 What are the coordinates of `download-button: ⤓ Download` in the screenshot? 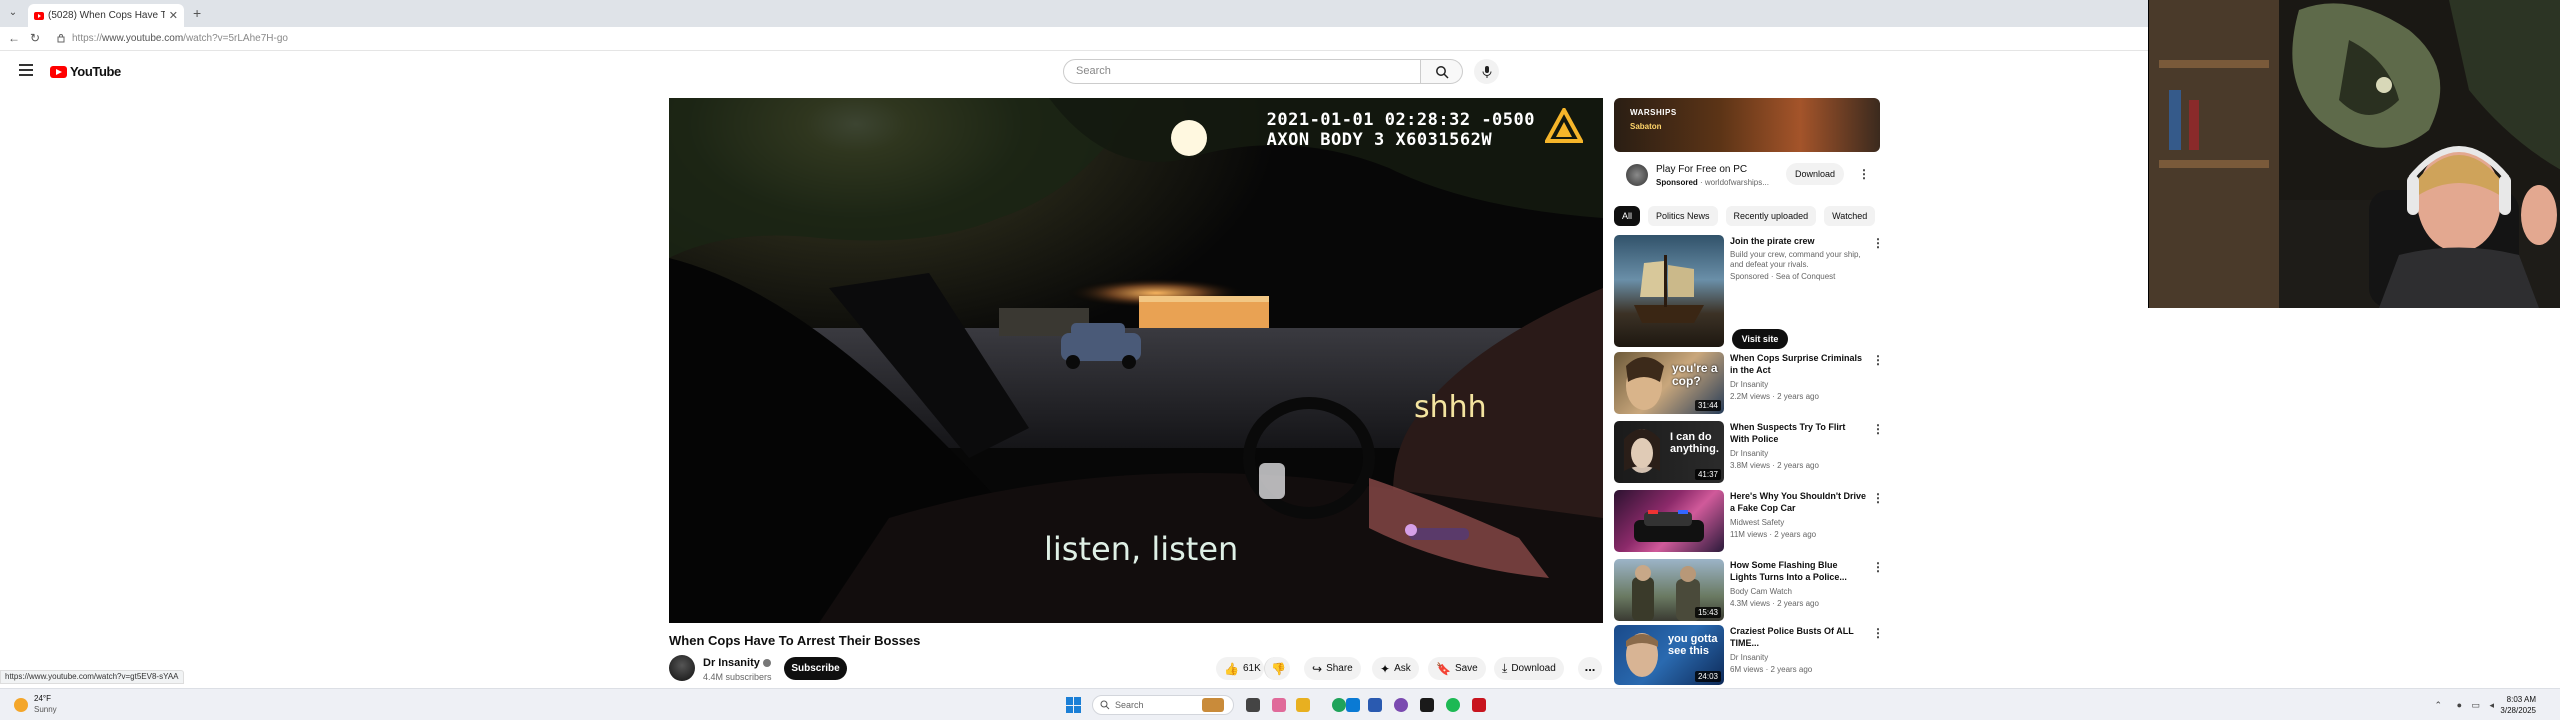 It's located at (1529, 668).